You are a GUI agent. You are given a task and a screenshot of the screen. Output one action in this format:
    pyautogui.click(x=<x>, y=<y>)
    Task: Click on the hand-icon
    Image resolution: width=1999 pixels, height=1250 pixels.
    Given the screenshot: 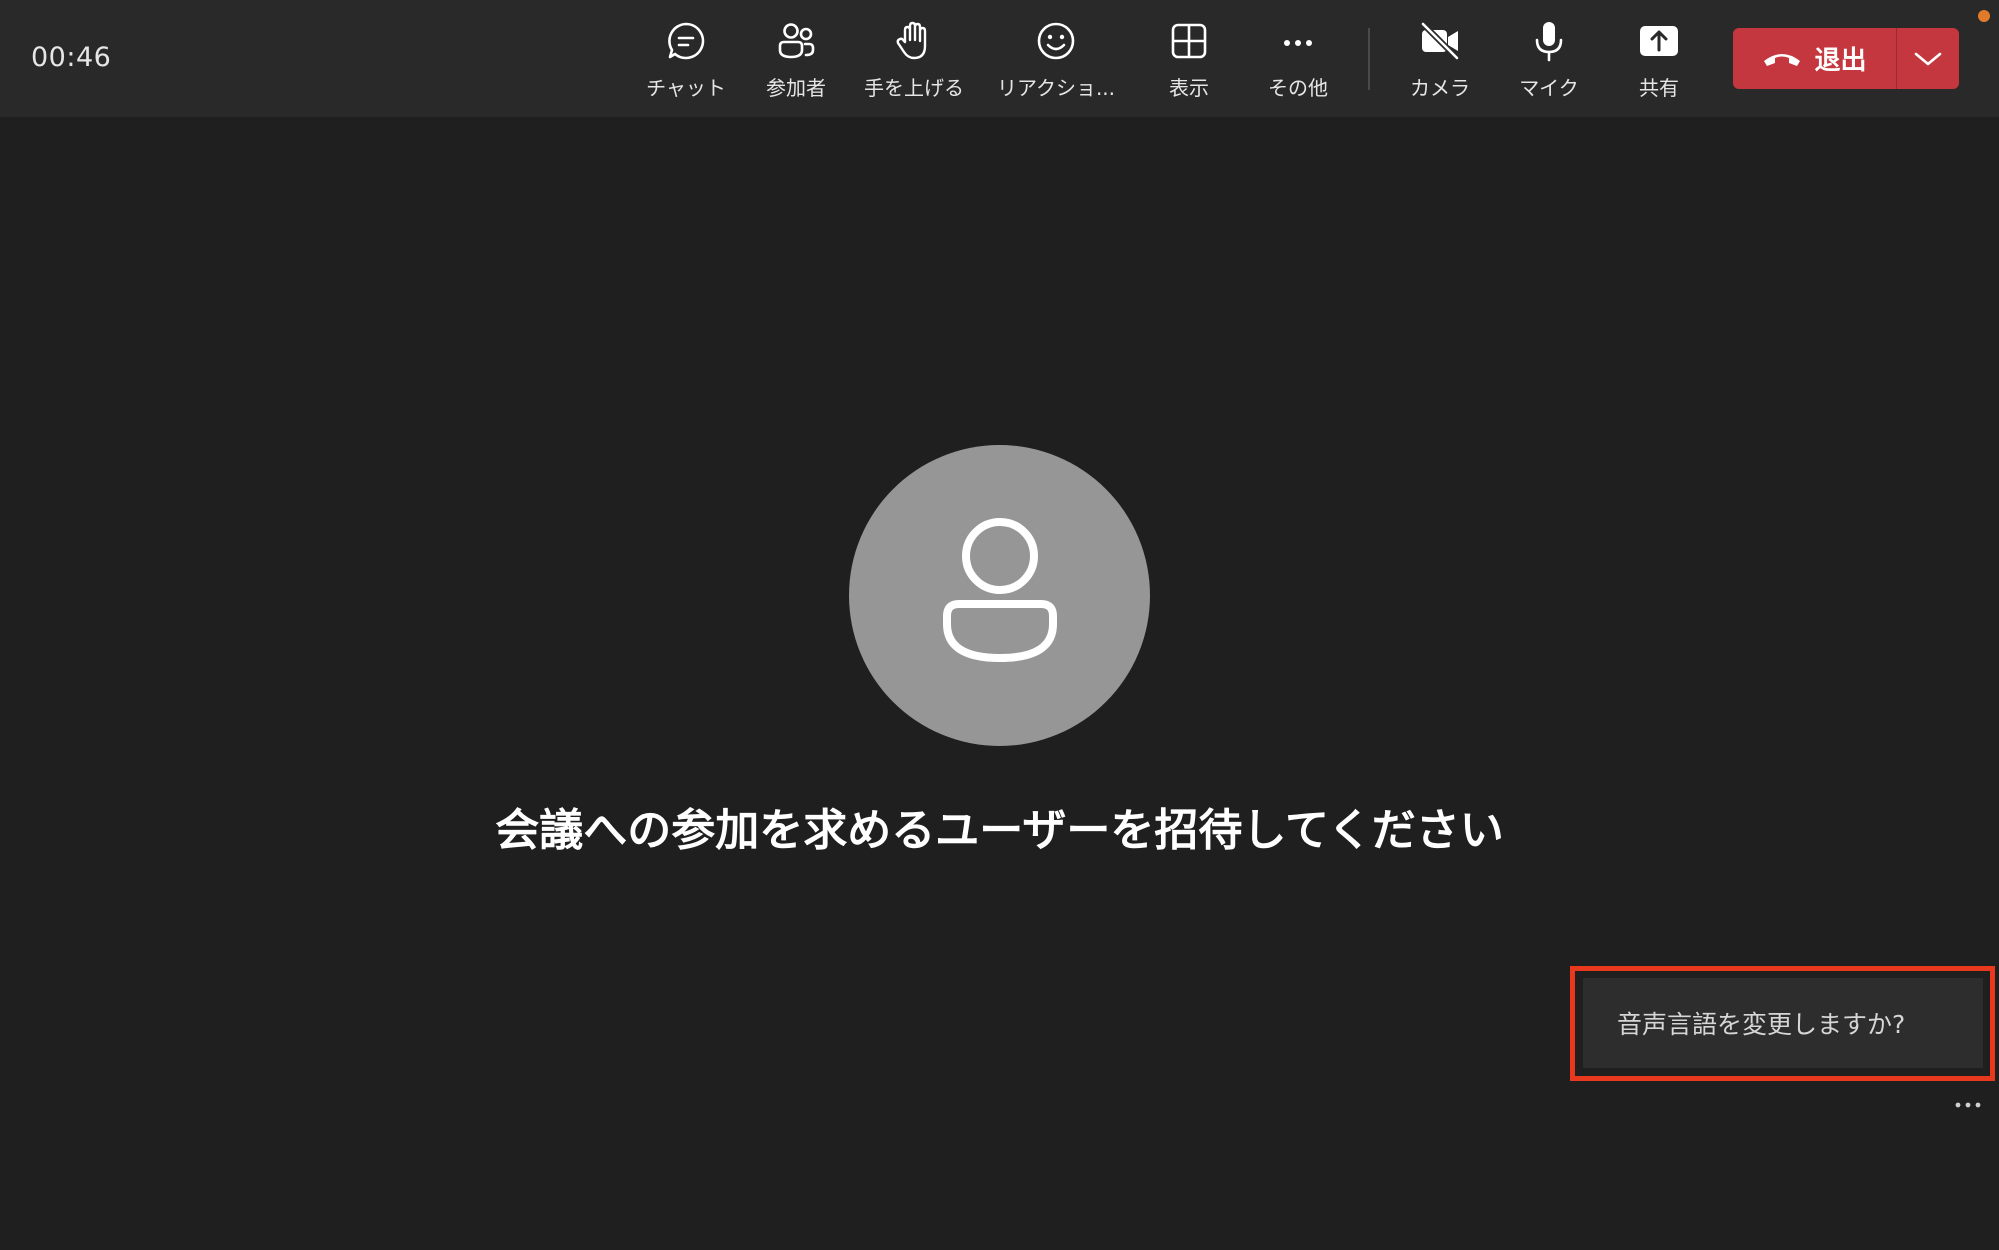 What is the action you would take?
    pyautogui.click(x=911, y=40)
    